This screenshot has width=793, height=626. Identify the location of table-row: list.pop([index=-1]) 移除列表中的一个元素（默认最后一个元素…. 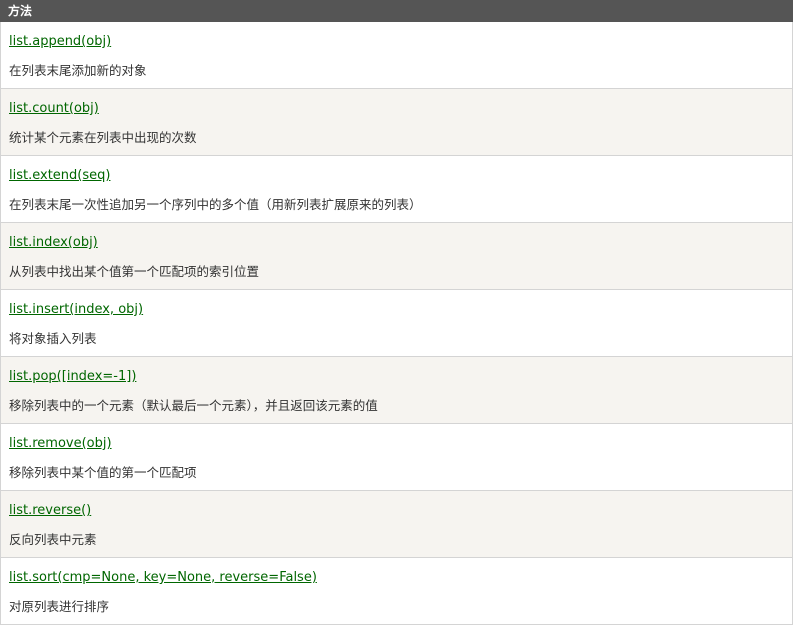
(396, 390).